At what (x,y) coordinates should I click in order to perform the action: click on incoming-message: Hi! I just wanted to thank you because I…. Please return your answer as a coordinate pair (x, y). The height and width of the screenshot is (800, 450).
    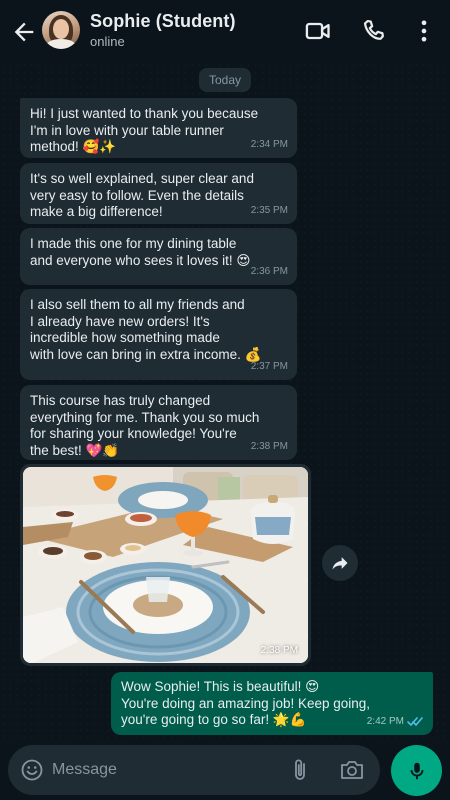
    Looking at the image, I should click on (158, 128).